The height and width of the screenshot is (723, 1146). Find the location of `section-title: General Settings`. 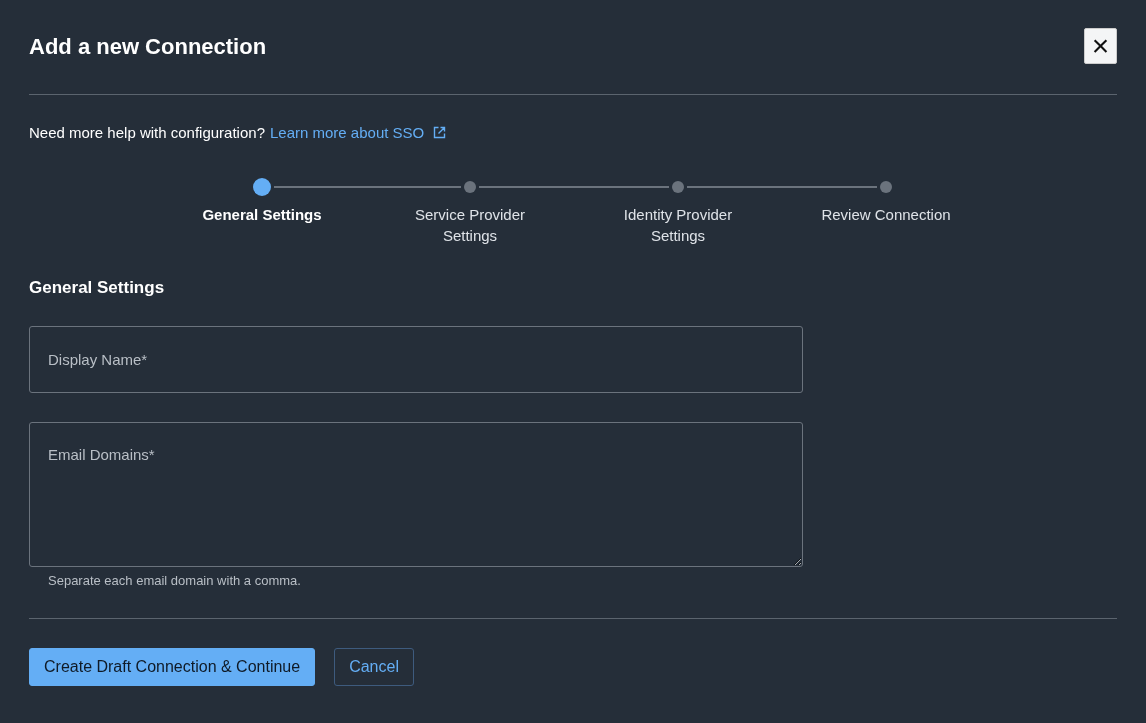

section-title: General Settings is located at coordinates (97, 288).